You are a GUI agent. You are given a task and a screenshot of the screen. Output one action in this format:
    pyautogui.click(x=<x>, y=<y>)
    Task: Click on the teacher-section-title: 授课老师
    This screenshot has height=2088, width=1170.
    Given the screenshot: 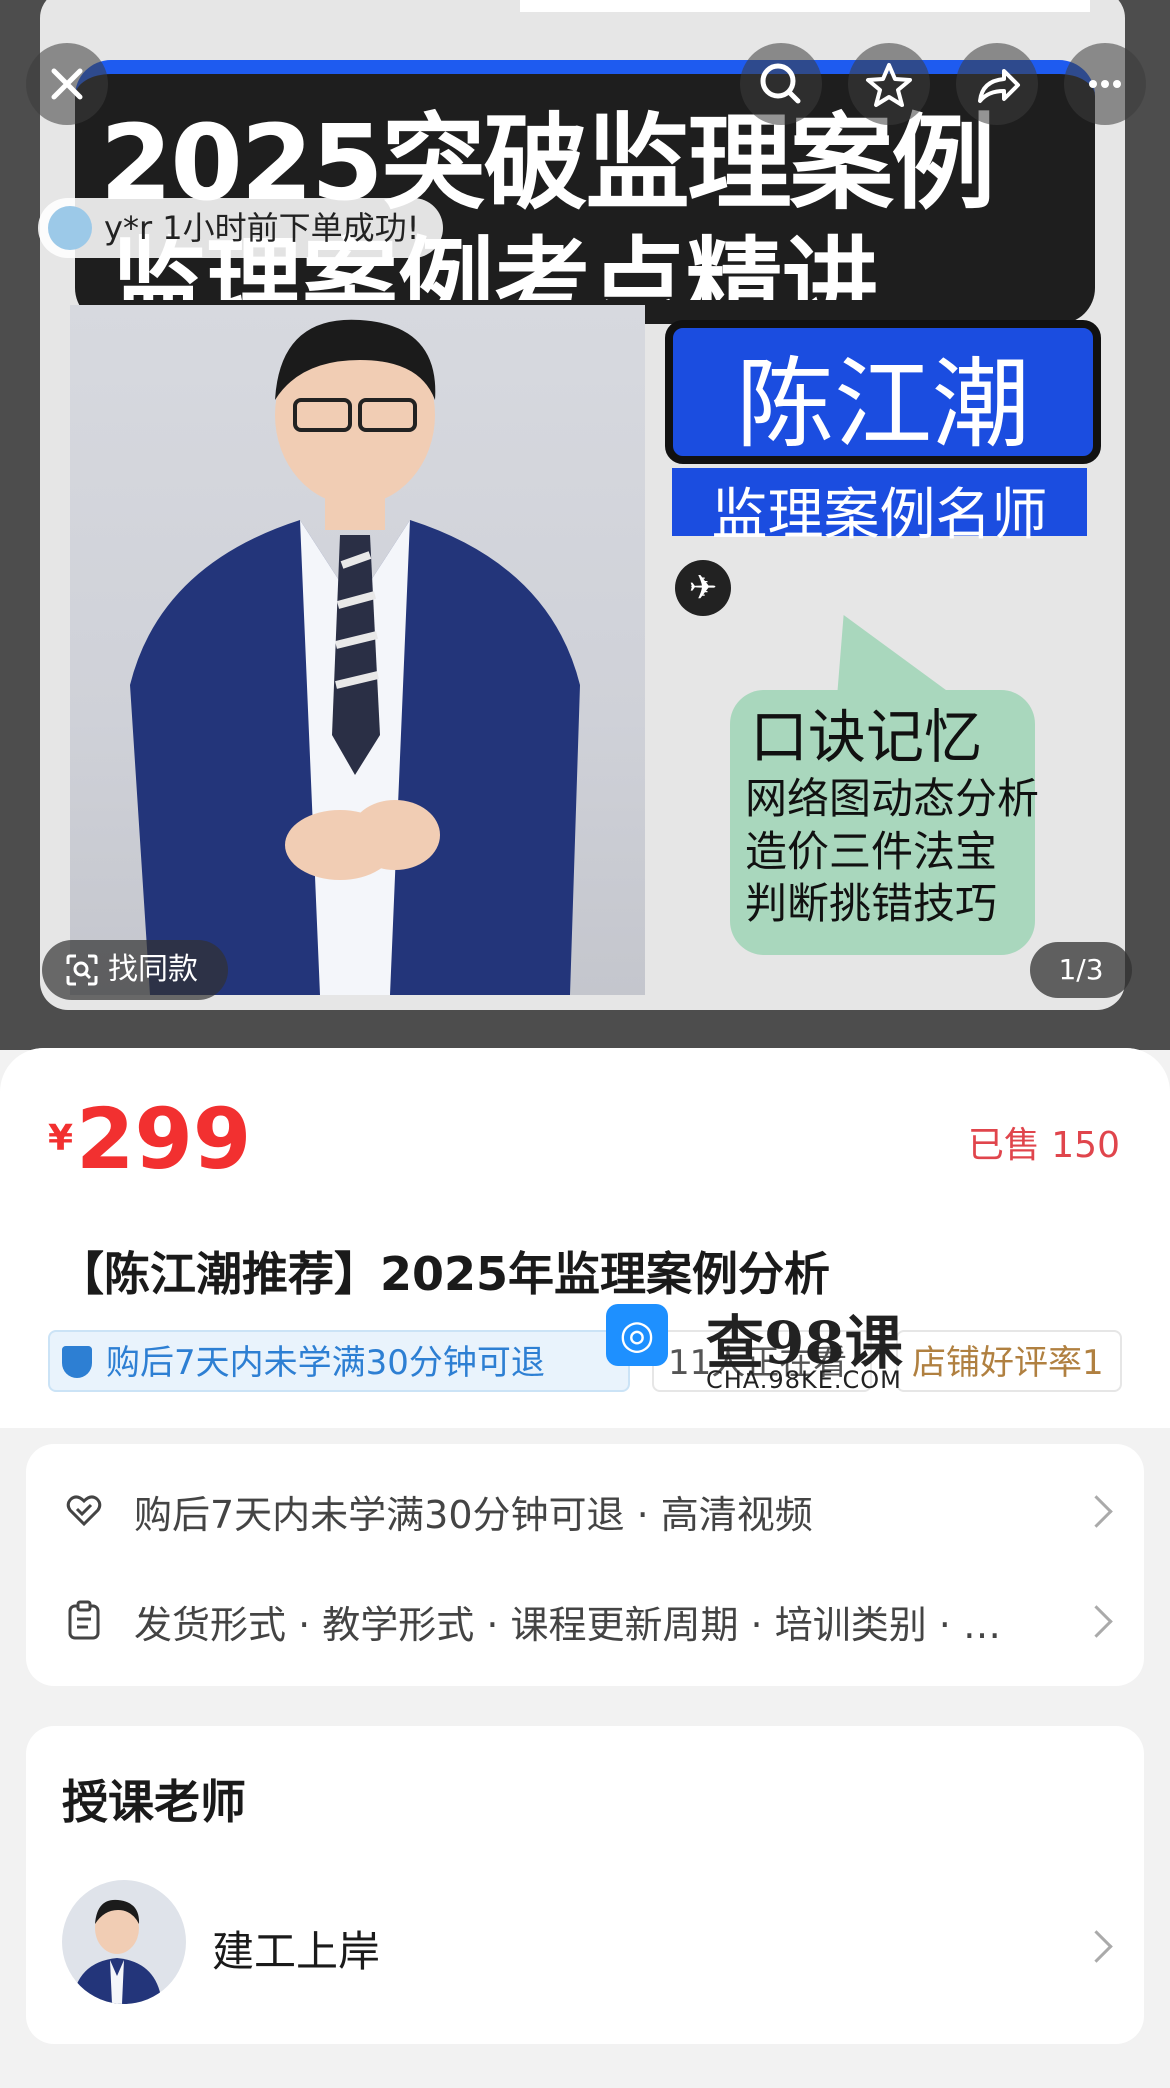 What is the action you would take?
    pyautogui.click(x=154, y=1802)
    